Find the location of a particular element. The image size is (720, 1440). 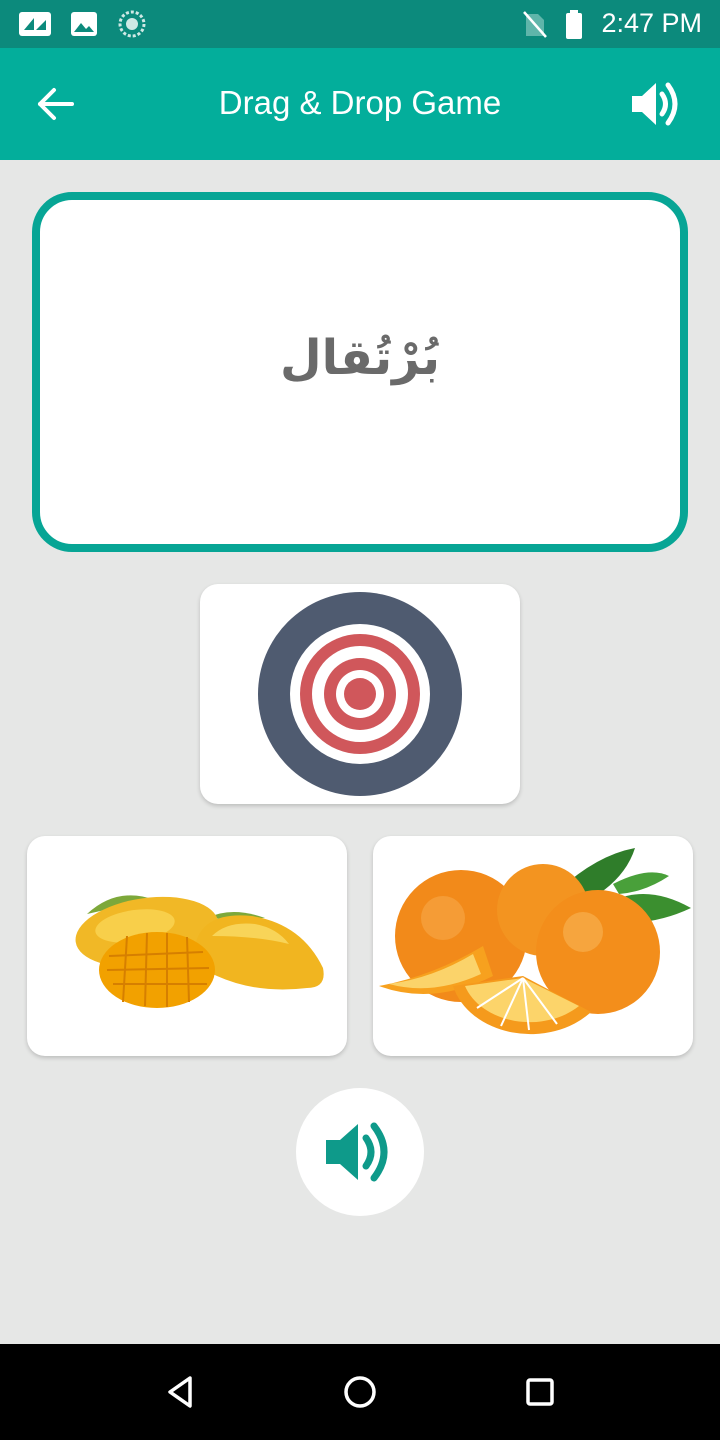

sync-icon is located at coordinates (132, 24).